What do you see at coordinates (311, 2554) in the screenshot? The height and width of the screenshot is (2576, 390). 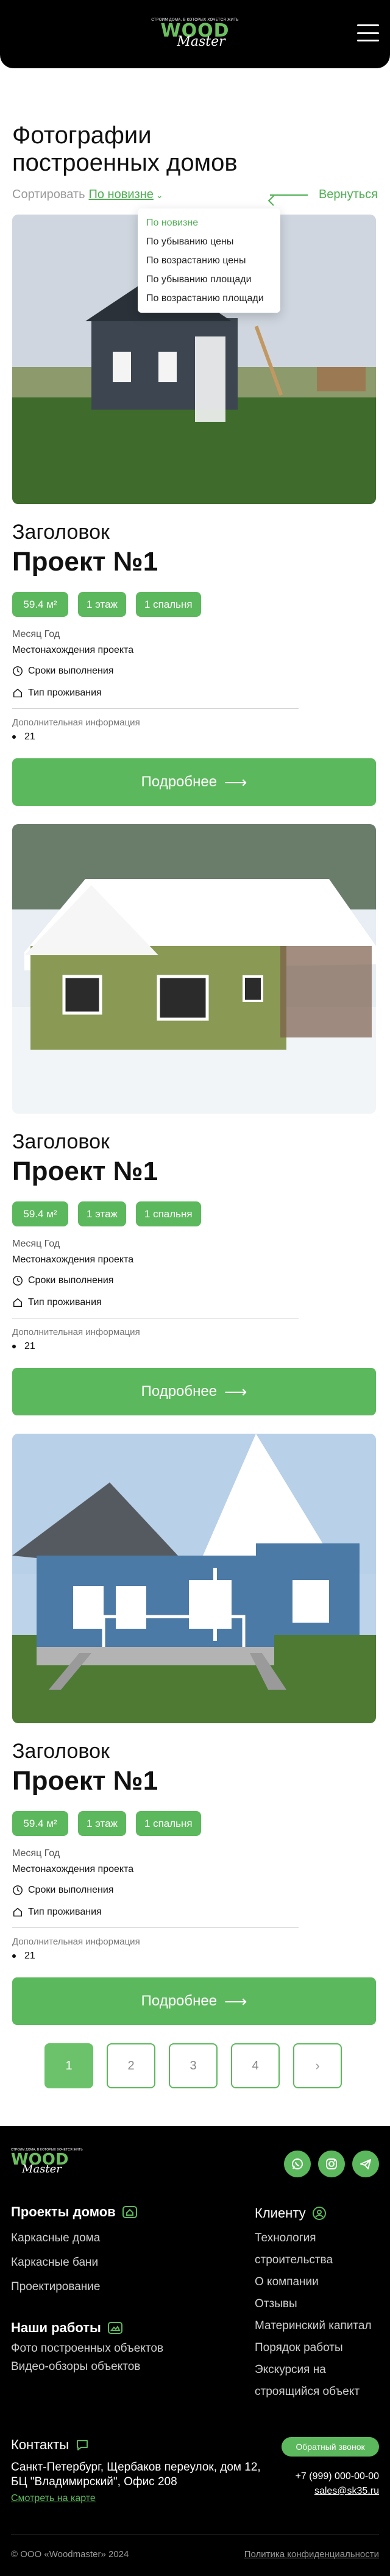 I see `privacy-policy-link: Политика конфиденциальности` at bounding box center [311, 2554].